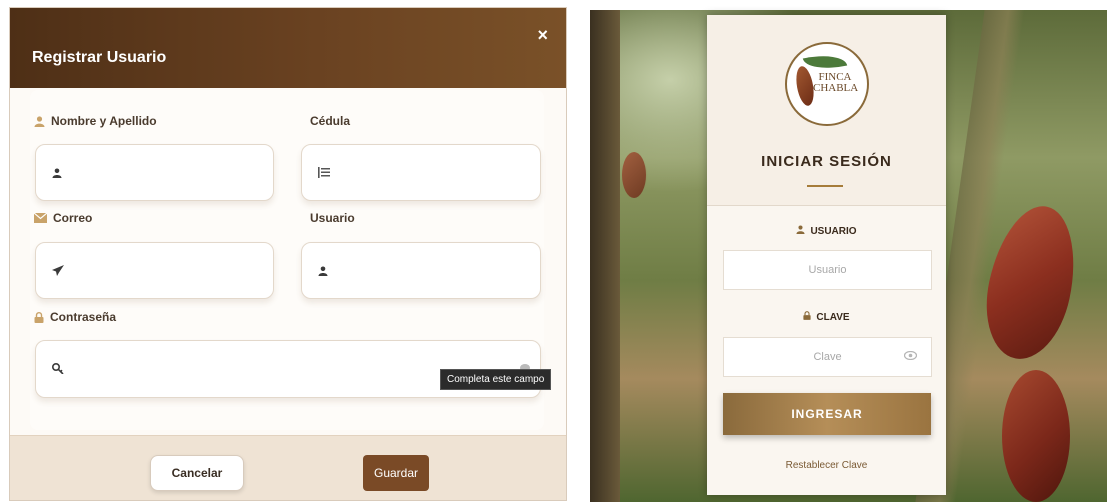 This screenshot has width=1107, height=502. I want to click on password-placeholder: Clave, so click(827, 357).